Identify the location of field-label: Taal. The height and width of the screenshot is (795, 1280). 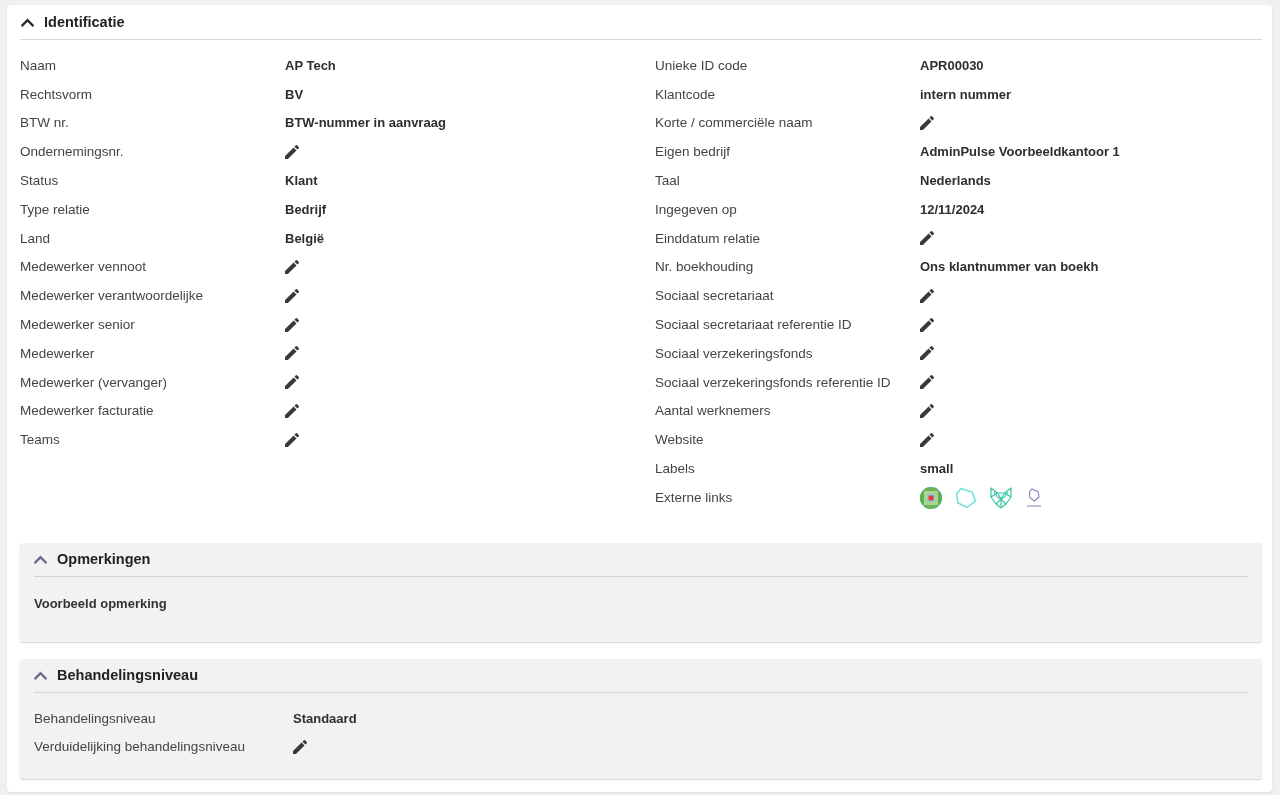
(668, 181).